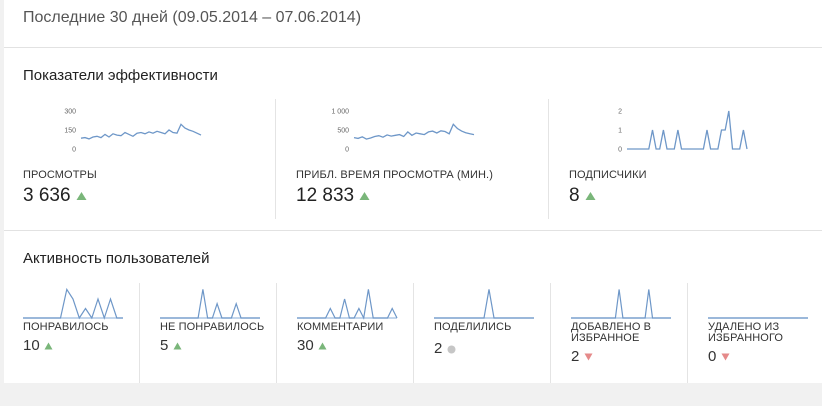 This screenshot has width=822, height=406. What do you see at coordinates (116, 258) in the screenshot?
I see `activity-section-title: Активность пользователей` at bounding box center [116, 258].